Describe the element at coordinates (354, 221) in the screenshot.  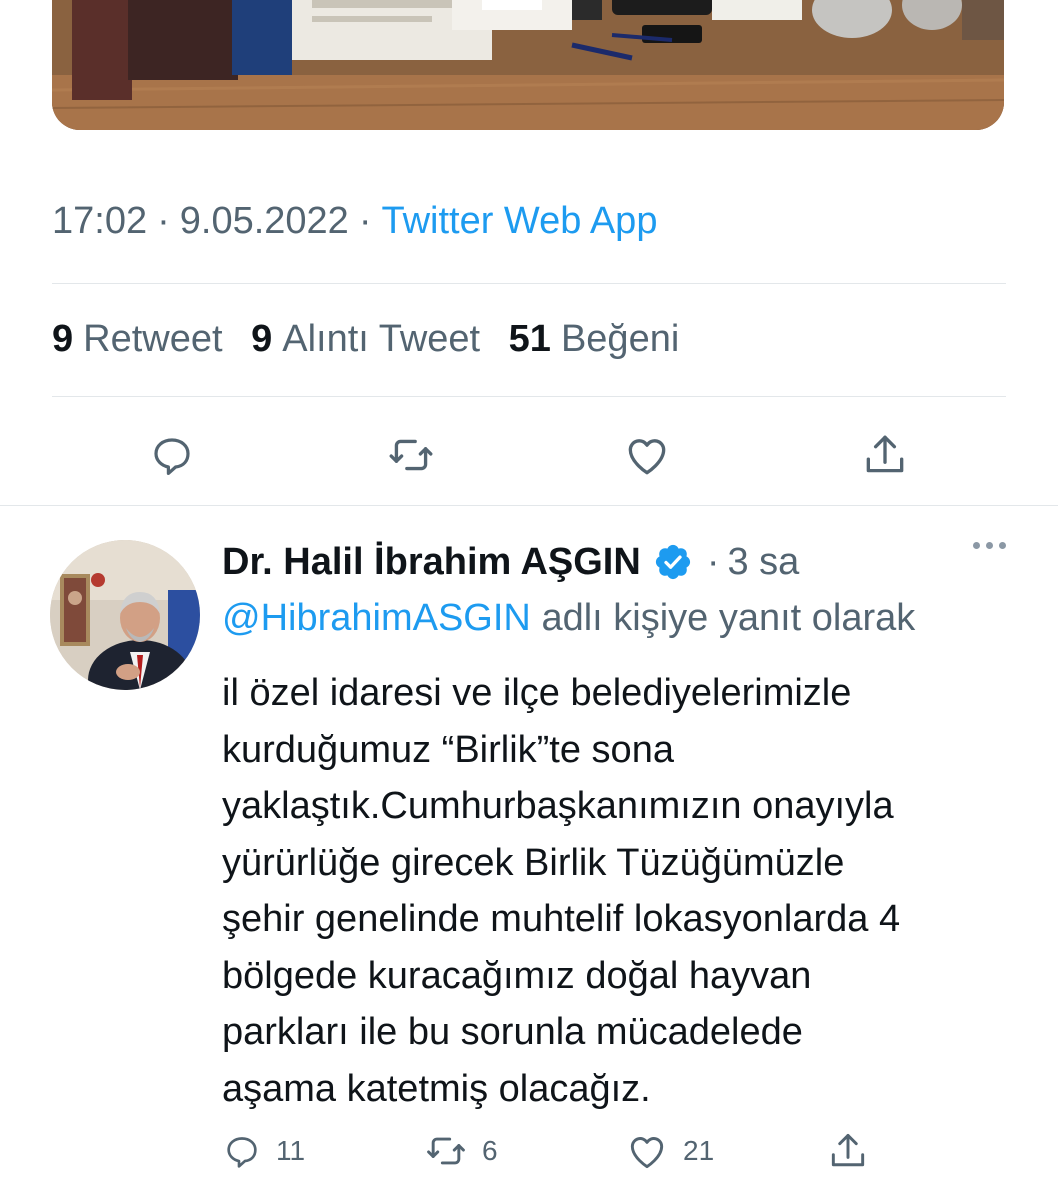
I see `tweet-meta: 17:02 · 9.05.2022 · Twitter Web App` at that location.